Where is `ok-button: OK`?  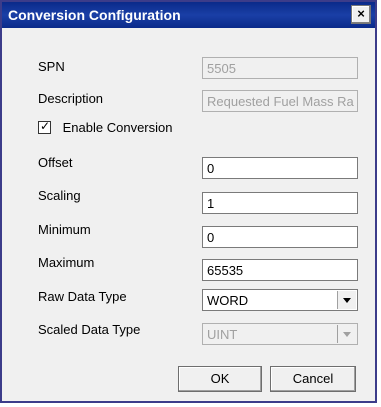 ok-button: OK is located at coordinates (220, 379).